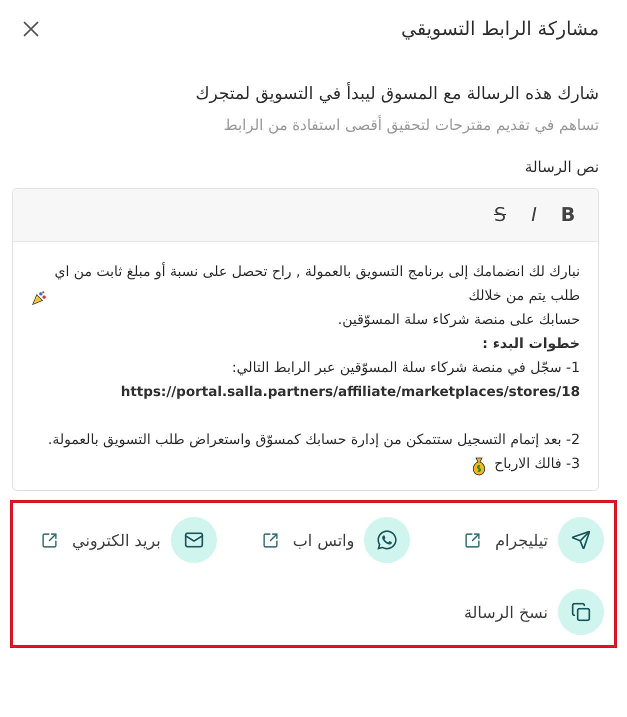 Image resolution: width=627 pixels, height=717 pixels. Describe the element at coordinates (531, 344) in the screenshot. I see `steps-heading: خطوات البدء :` at that location.